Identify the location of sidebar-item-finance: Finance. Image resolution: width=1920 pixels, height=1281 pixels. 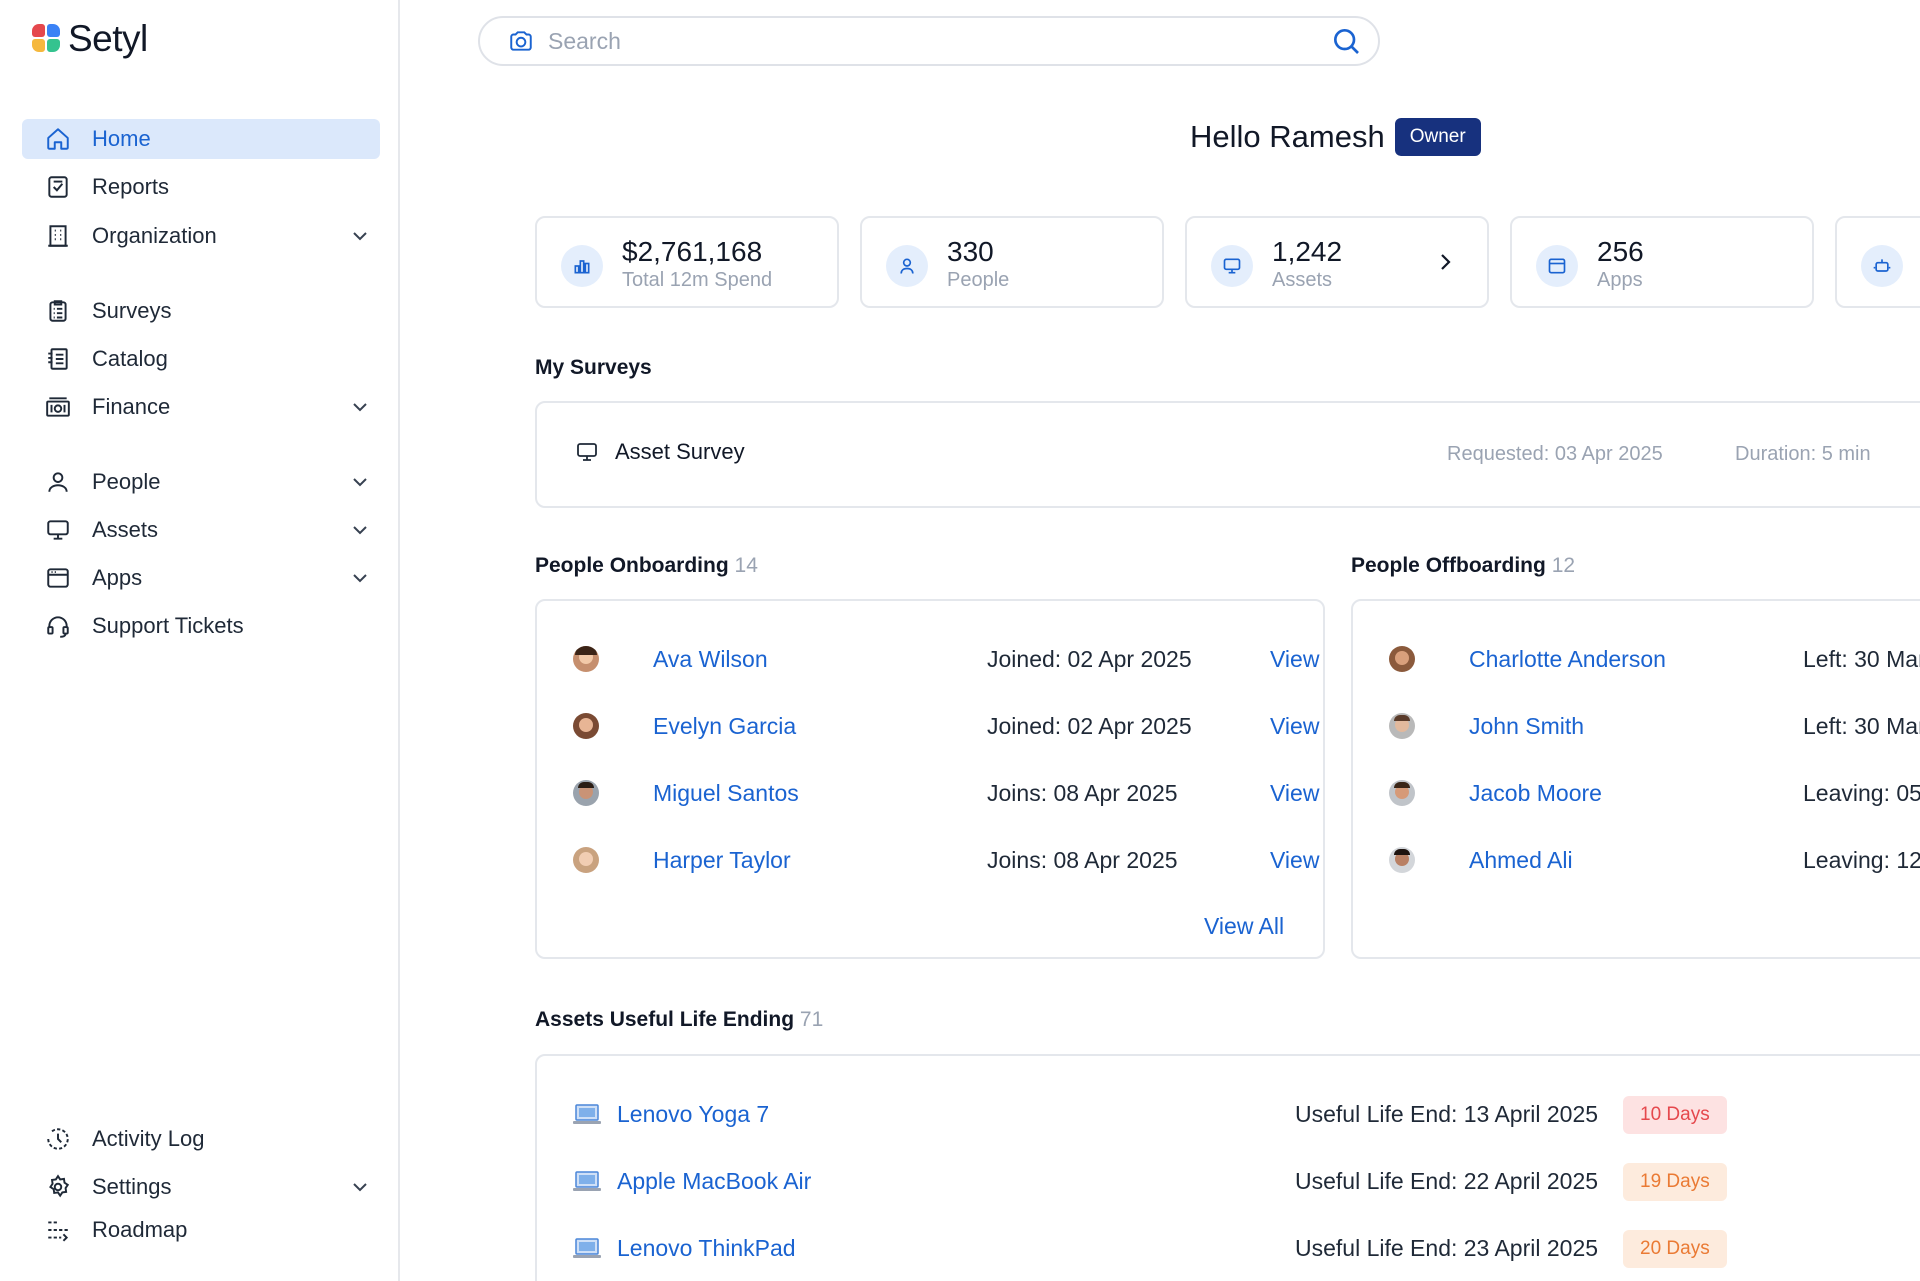
(201, 407).